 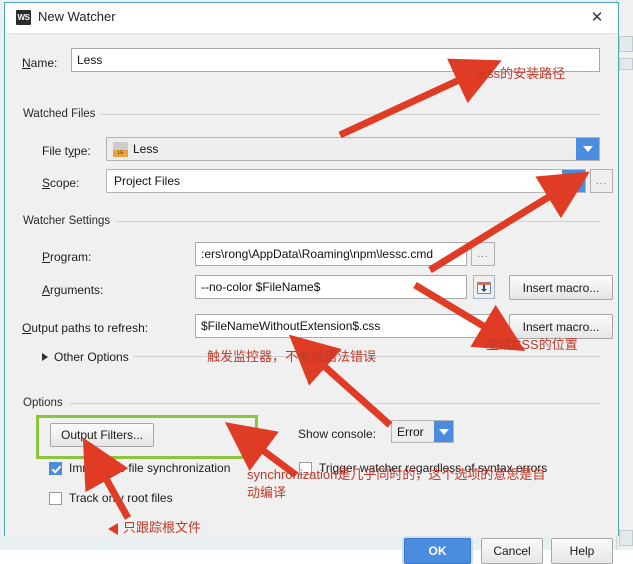 I want to click on arguments-input: --no-color $FileName$, so click(x=331, y=287).